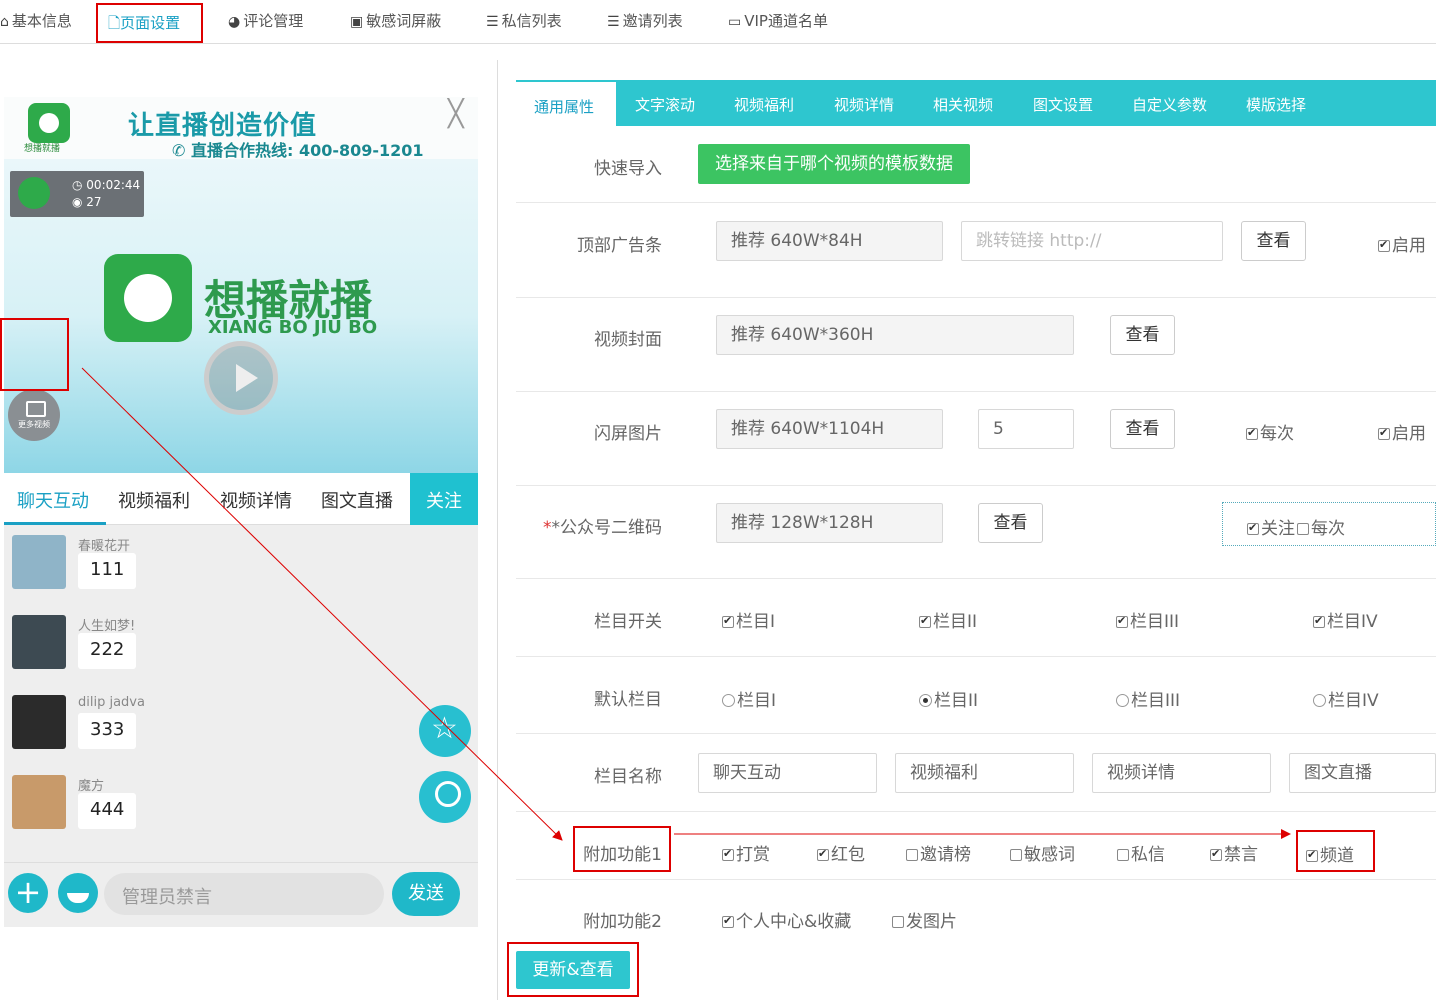 This screenshot has width=1436, height=1000. Describe the element at coordinates (573, 970) in the screenshot. I see `update-view-button: 更新&查看` at that location.